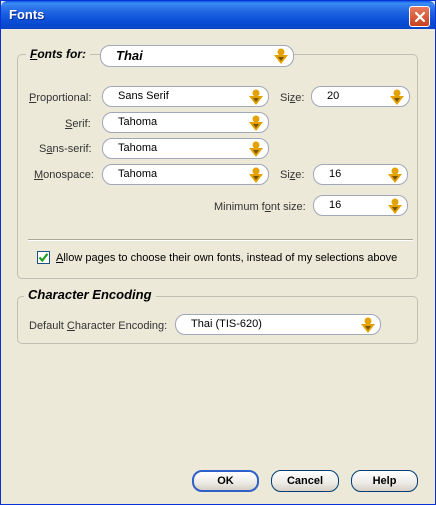 Image resolution: width=436 pixels, height=505 pixels. What do you see at coordinates (226, 324) in the screenshot?
I see `default-encoding-value: Thai (TIS-620)` at bounding box center [226, 324].